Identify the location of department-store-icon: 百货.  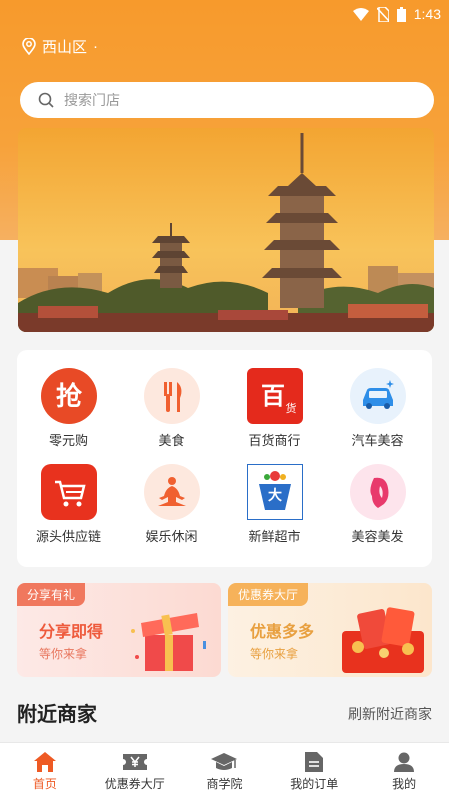
(274, 396).